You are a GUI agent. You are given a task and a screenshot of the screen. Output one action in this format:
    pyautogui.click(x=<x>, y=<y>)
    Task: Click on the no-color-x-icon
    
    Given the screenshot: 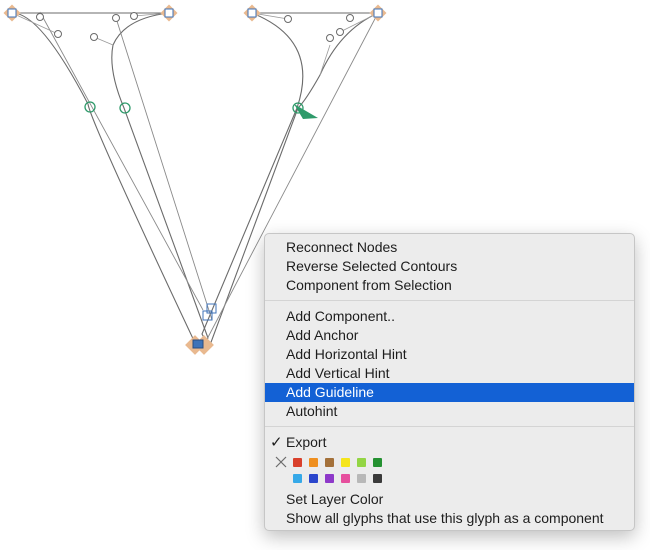 What is the action you would take?
    pyautogui.click(x=281, y=462)
    